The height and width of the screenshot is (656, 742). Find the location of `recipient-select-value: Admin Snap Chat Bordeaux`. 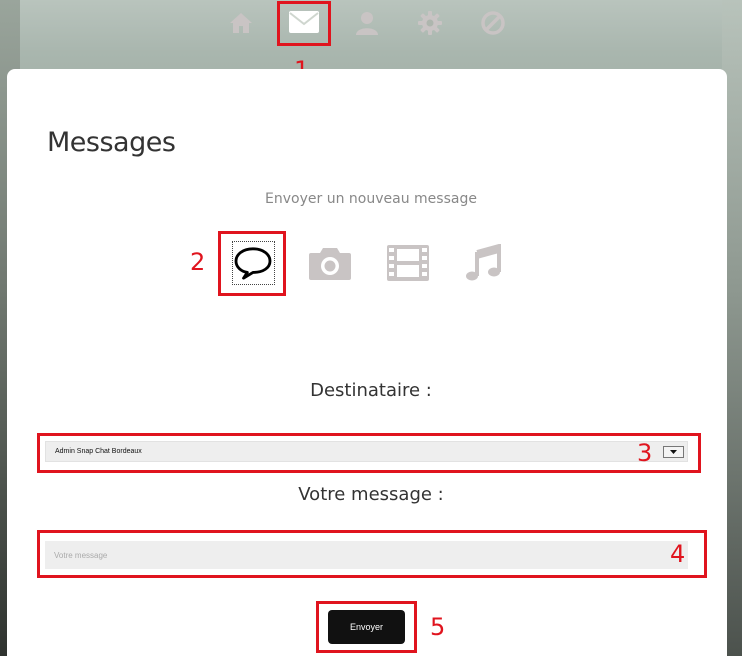

recipient-select-value: Admin Snap Chat Bordeaux is located at coordinates (98, 451).